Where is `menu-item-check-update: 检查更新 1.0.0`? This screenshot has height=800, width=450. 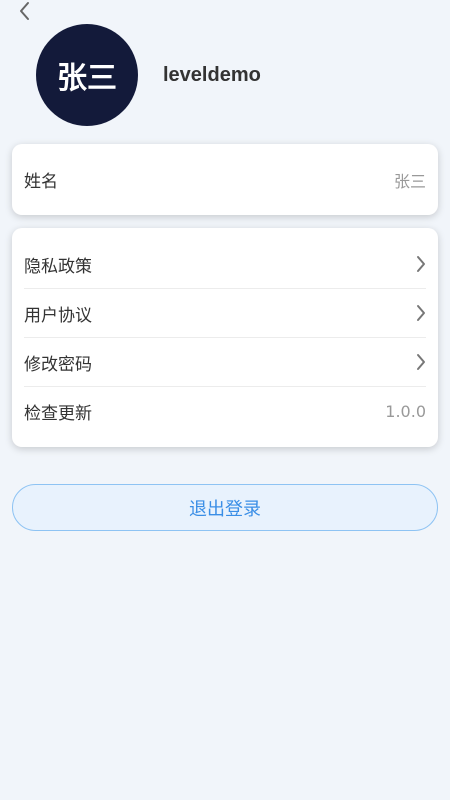
menu-item-check-update: 检查更新 1.0.0 is located at coordinates (225, 411).